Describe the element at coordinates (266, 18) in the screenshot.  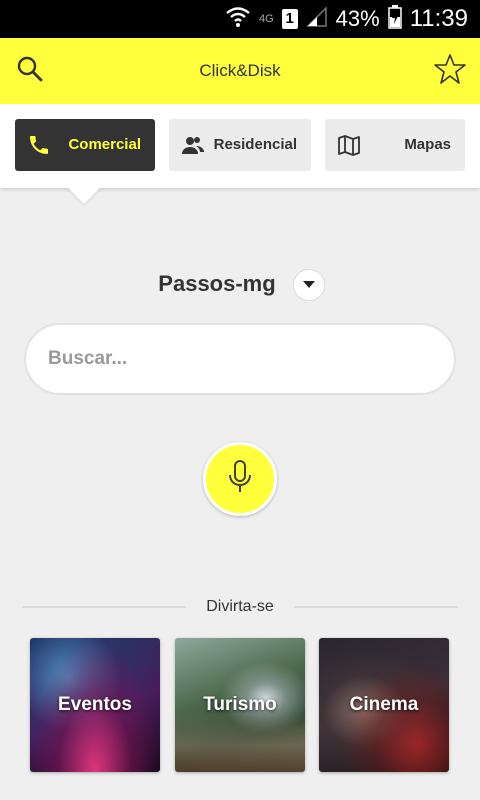
I see `network-type: 4G` at that location.